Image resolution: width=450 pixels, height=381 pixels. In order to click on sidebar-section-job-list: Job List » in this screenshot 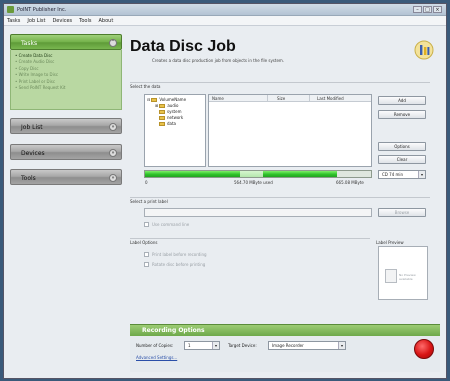, I will do `click(66, 126)`.